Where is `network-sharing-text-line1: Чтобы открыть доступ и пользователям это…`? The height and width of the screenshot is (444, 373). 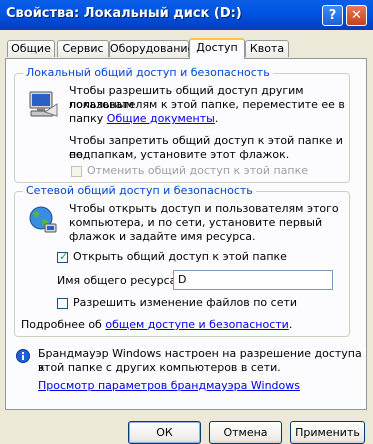
network-sharing-text-line1: Чтобы открыть доступ и пользователям это… is located at coordinates (204, 208).